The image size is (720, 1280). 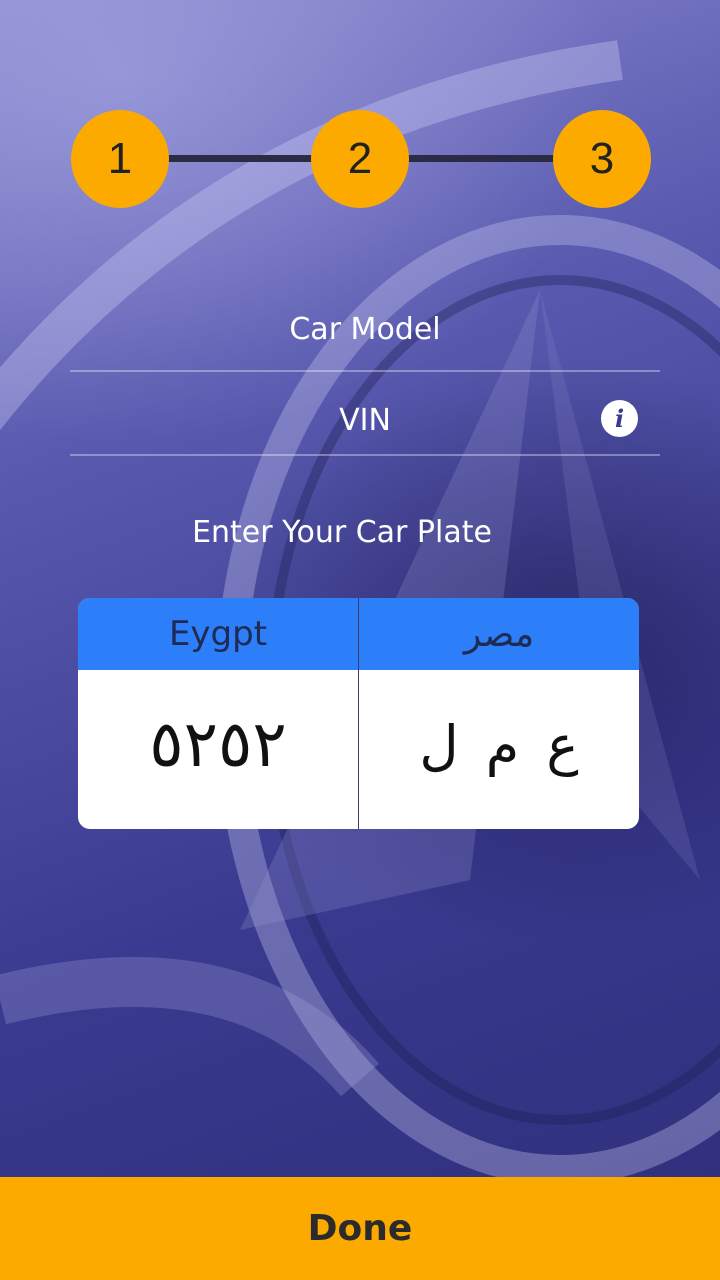 I want to click on car-model-underline, so click(x=365, y=371).